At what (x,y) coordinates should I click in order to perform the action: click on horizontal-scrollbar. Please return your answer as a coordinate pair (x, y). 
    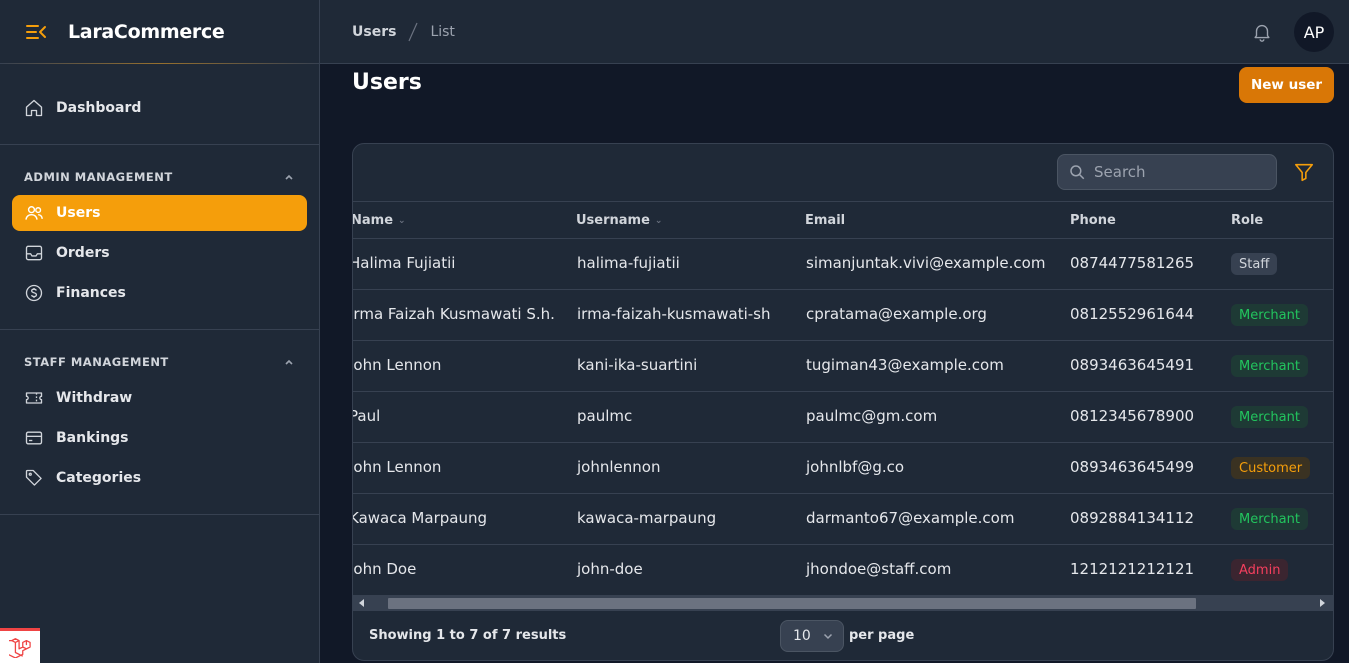
    Looking at the image, I should click on (843, 603).